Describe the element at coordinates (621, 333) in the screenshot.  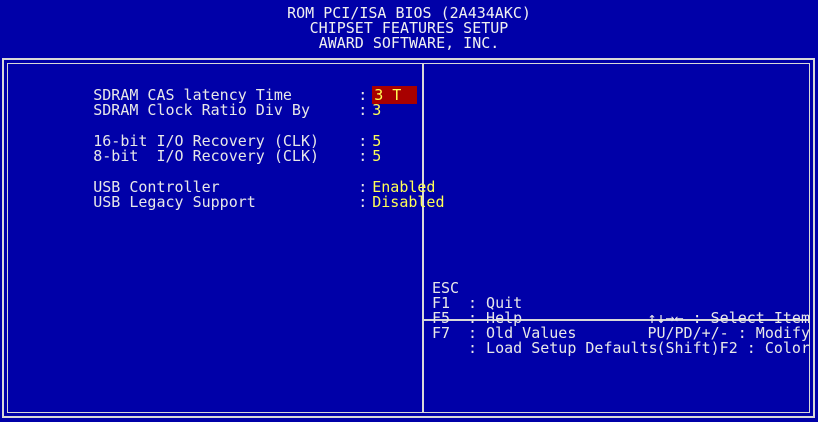
I see `help-row-f7: F7 : Load Setup Defaults` at that location.